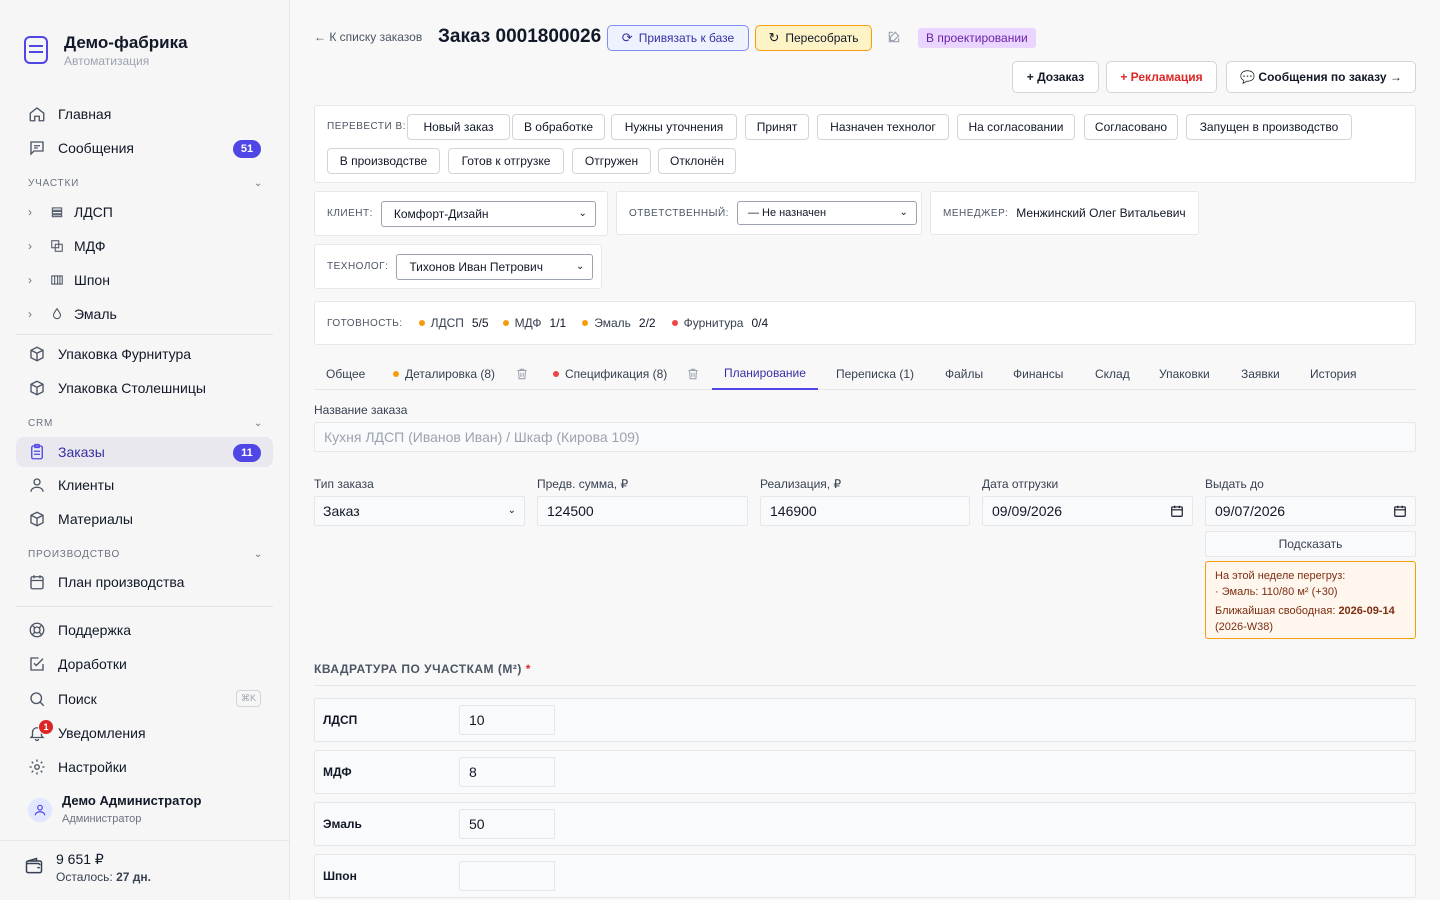 The image size is (1440, 900). What do you see at coordinates (507, 824) in the screenshot?
I see `square-input: 50` at bounding box center [507, 824].